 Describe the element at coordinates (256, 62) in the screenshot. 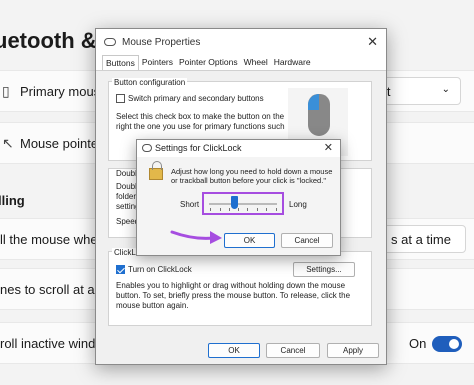

I see `tab-wheel: Wheel` at that location.